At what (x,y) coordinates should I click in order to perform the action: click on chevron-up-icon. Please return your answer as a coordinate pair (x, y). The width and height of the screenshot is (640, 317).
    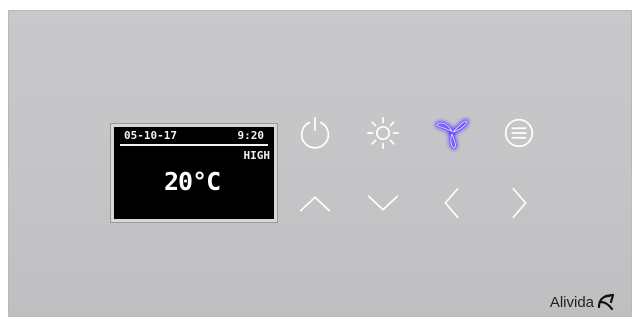
    Looking at the image, I should click on (315, 204).